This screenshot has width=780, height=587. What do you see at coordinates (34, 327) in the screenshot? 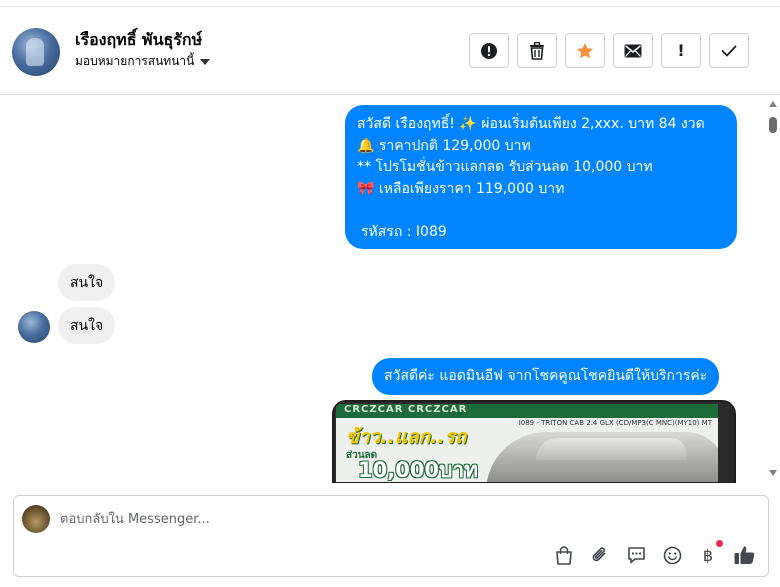
I see `sender-avatar` at bounding box center [34, 327].